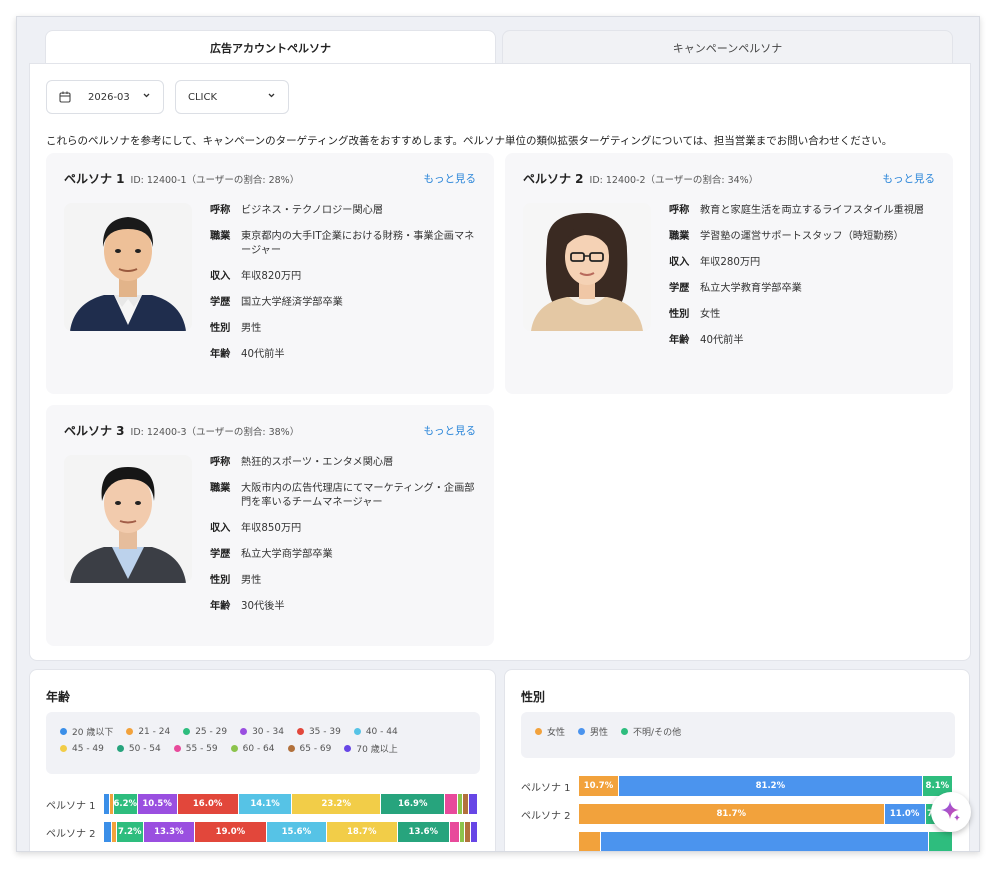  I want to click on bar-row: ペルソナ 2 81.7%11.0%7.3%, so click(737, 814).